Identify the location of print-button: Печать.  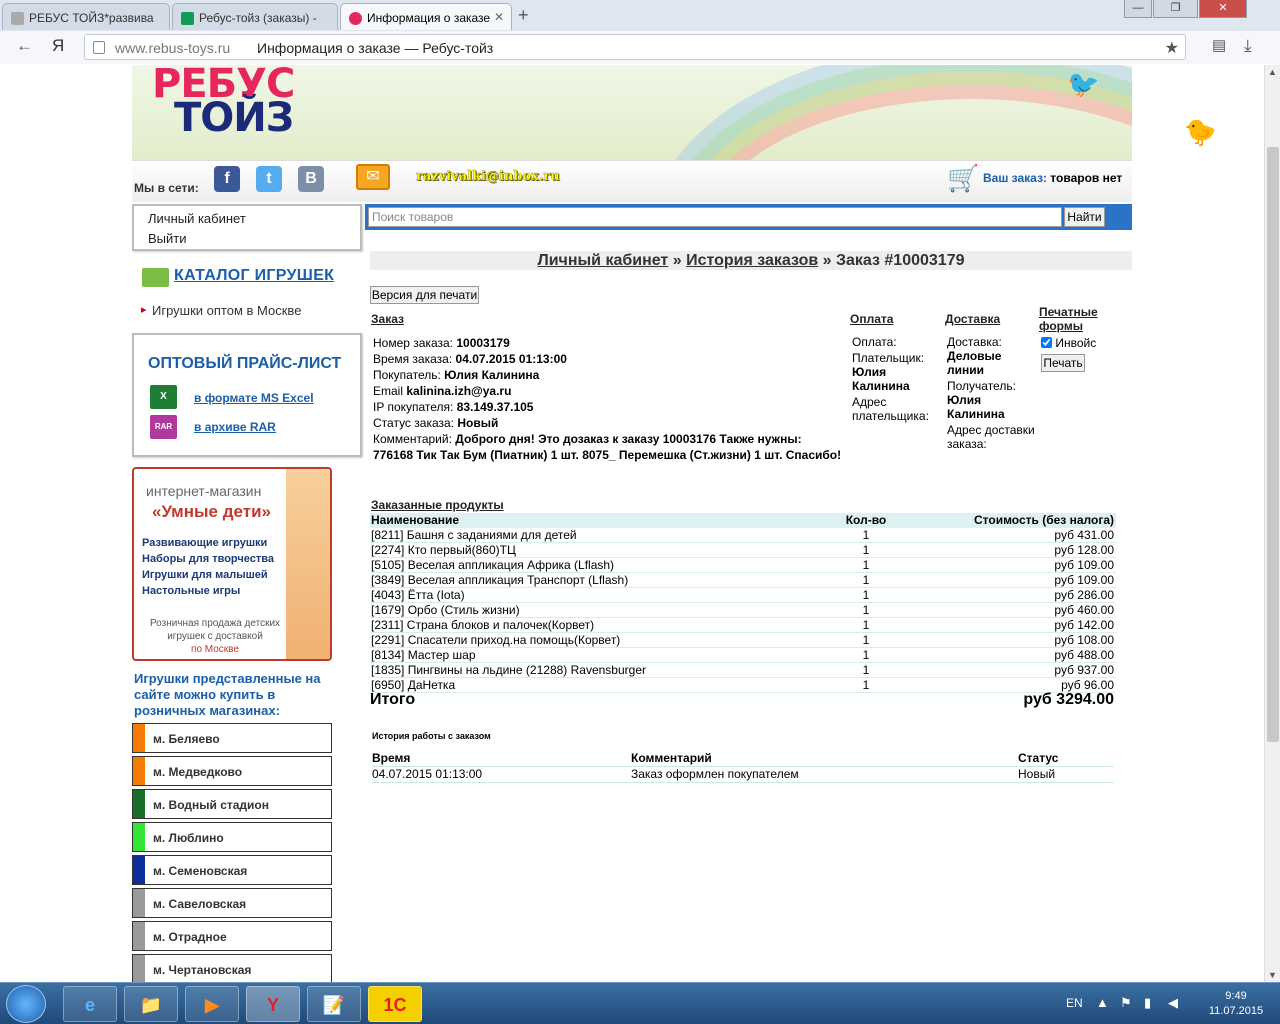
(1063, 363).